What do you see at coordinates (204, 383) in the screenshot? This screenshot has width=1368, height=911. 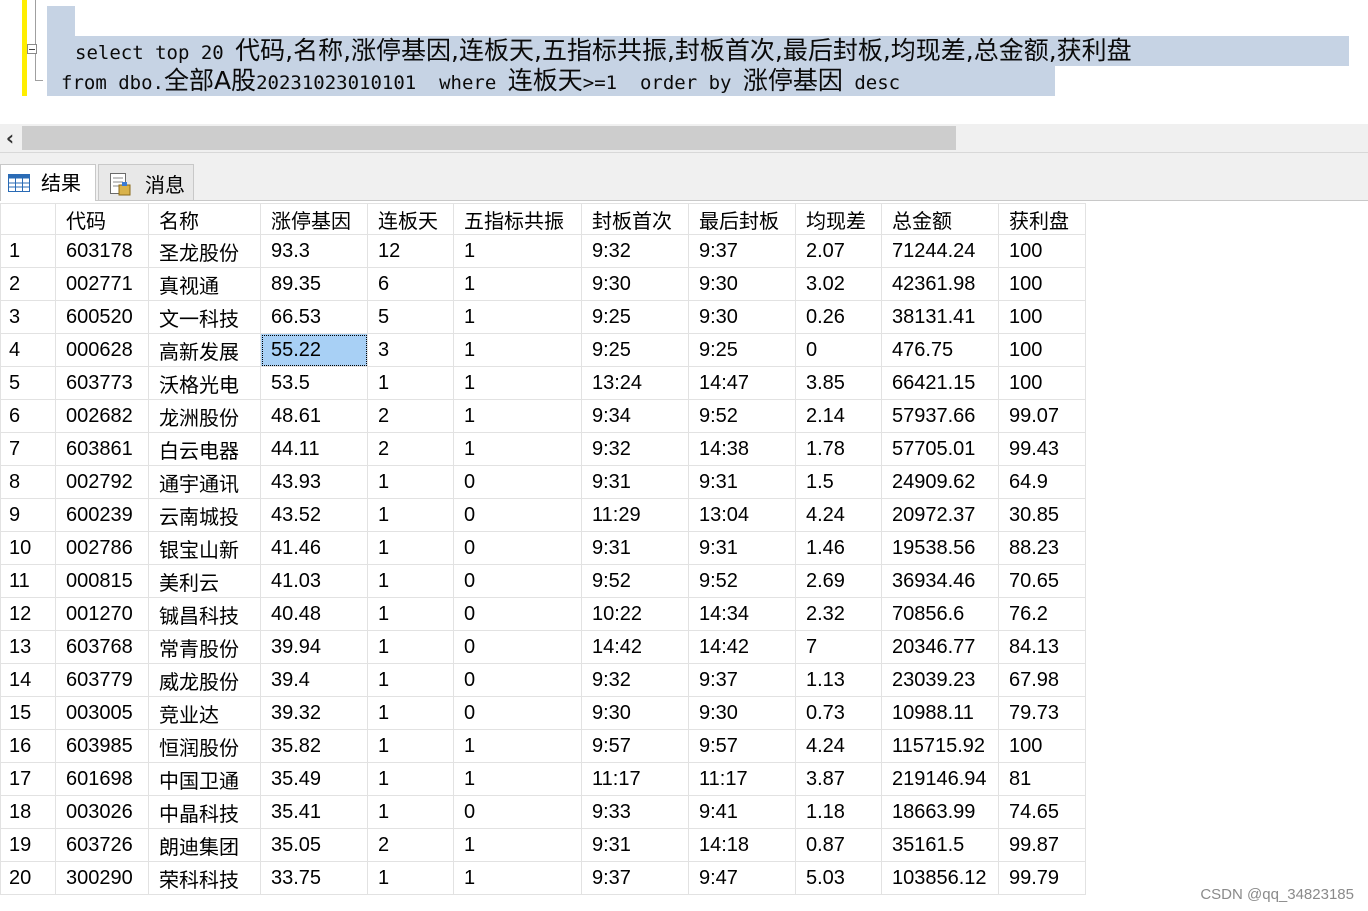 I see `table-cell: 沃格光电` at bounding box center [204, 383].